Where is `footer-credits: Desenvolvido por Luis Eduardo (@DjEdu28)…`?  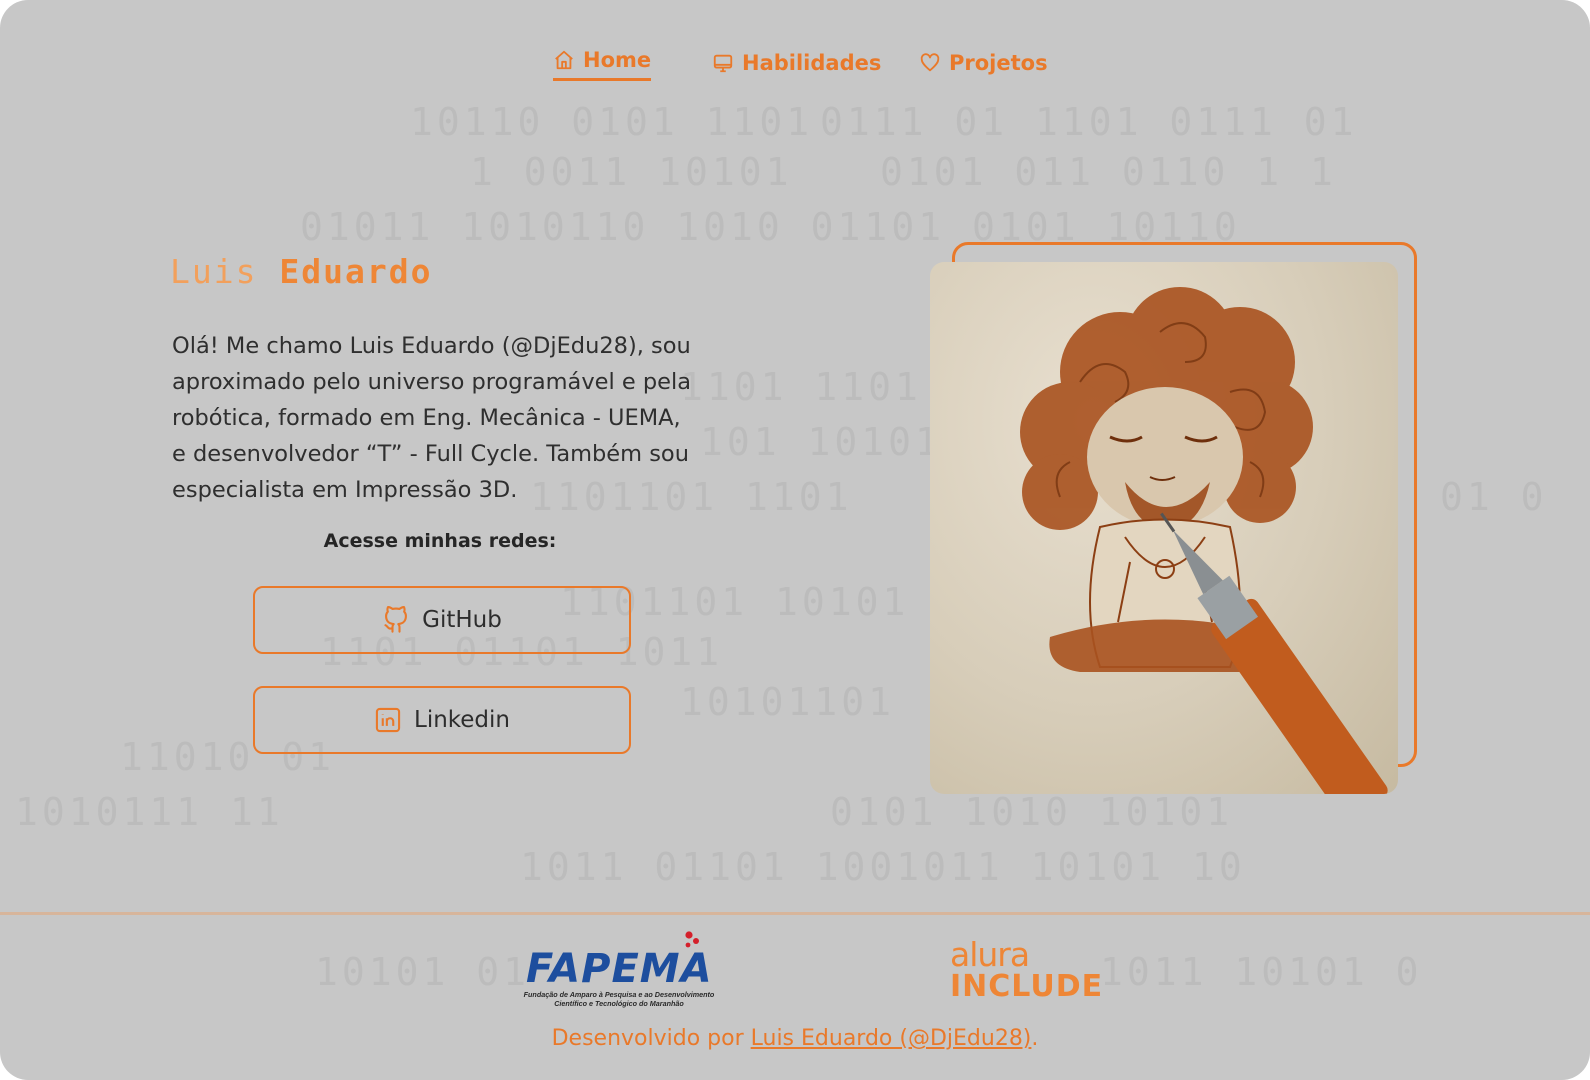
footer-credits: Desenvolvido por Luis Eduardo (@DjEdu28)… is located at coordinates (795, 1038).